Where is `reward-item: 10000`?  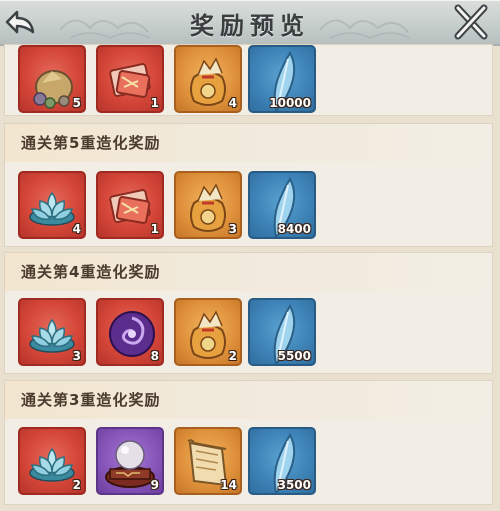
reward-item: 10000 is located at coordinates (282, 79).